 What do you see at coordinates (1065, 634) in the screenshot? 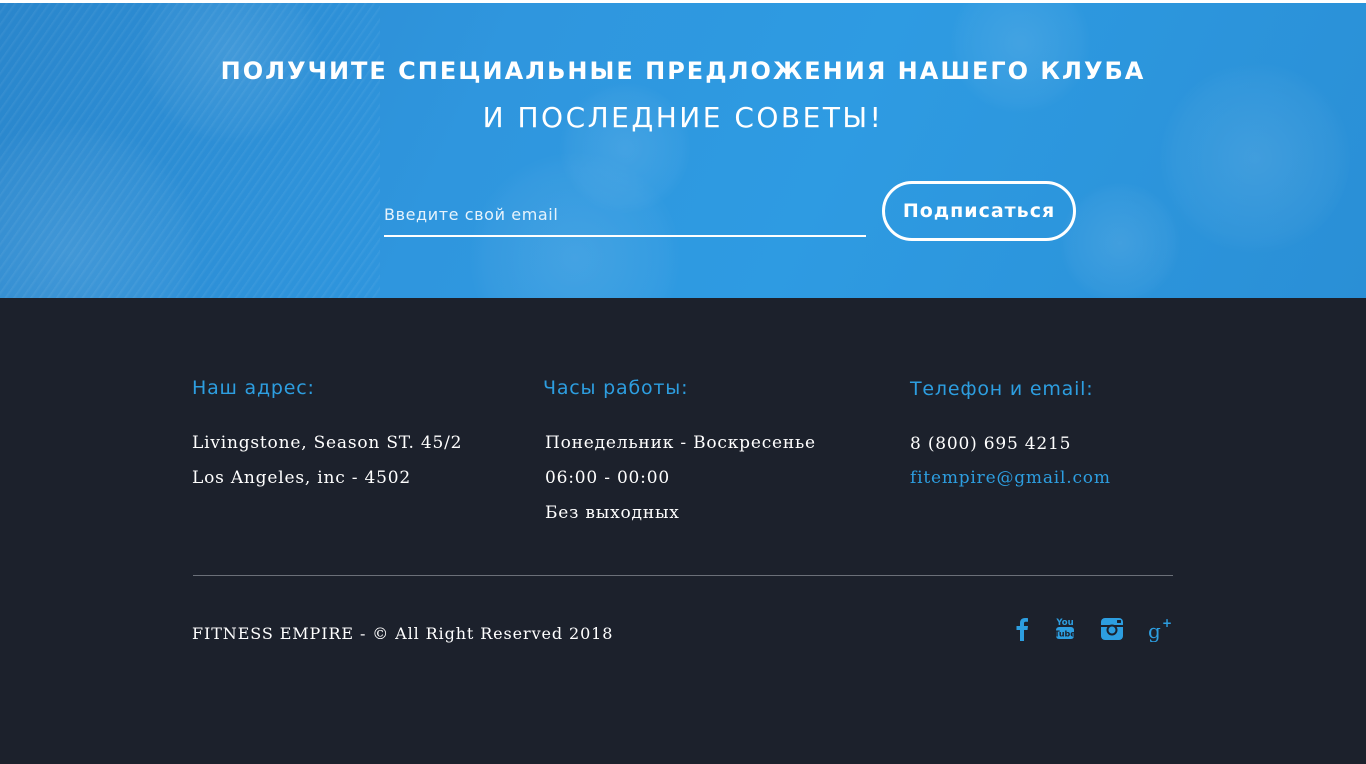
I see `svg-text: Tube` at bounding box center [1065, 634].